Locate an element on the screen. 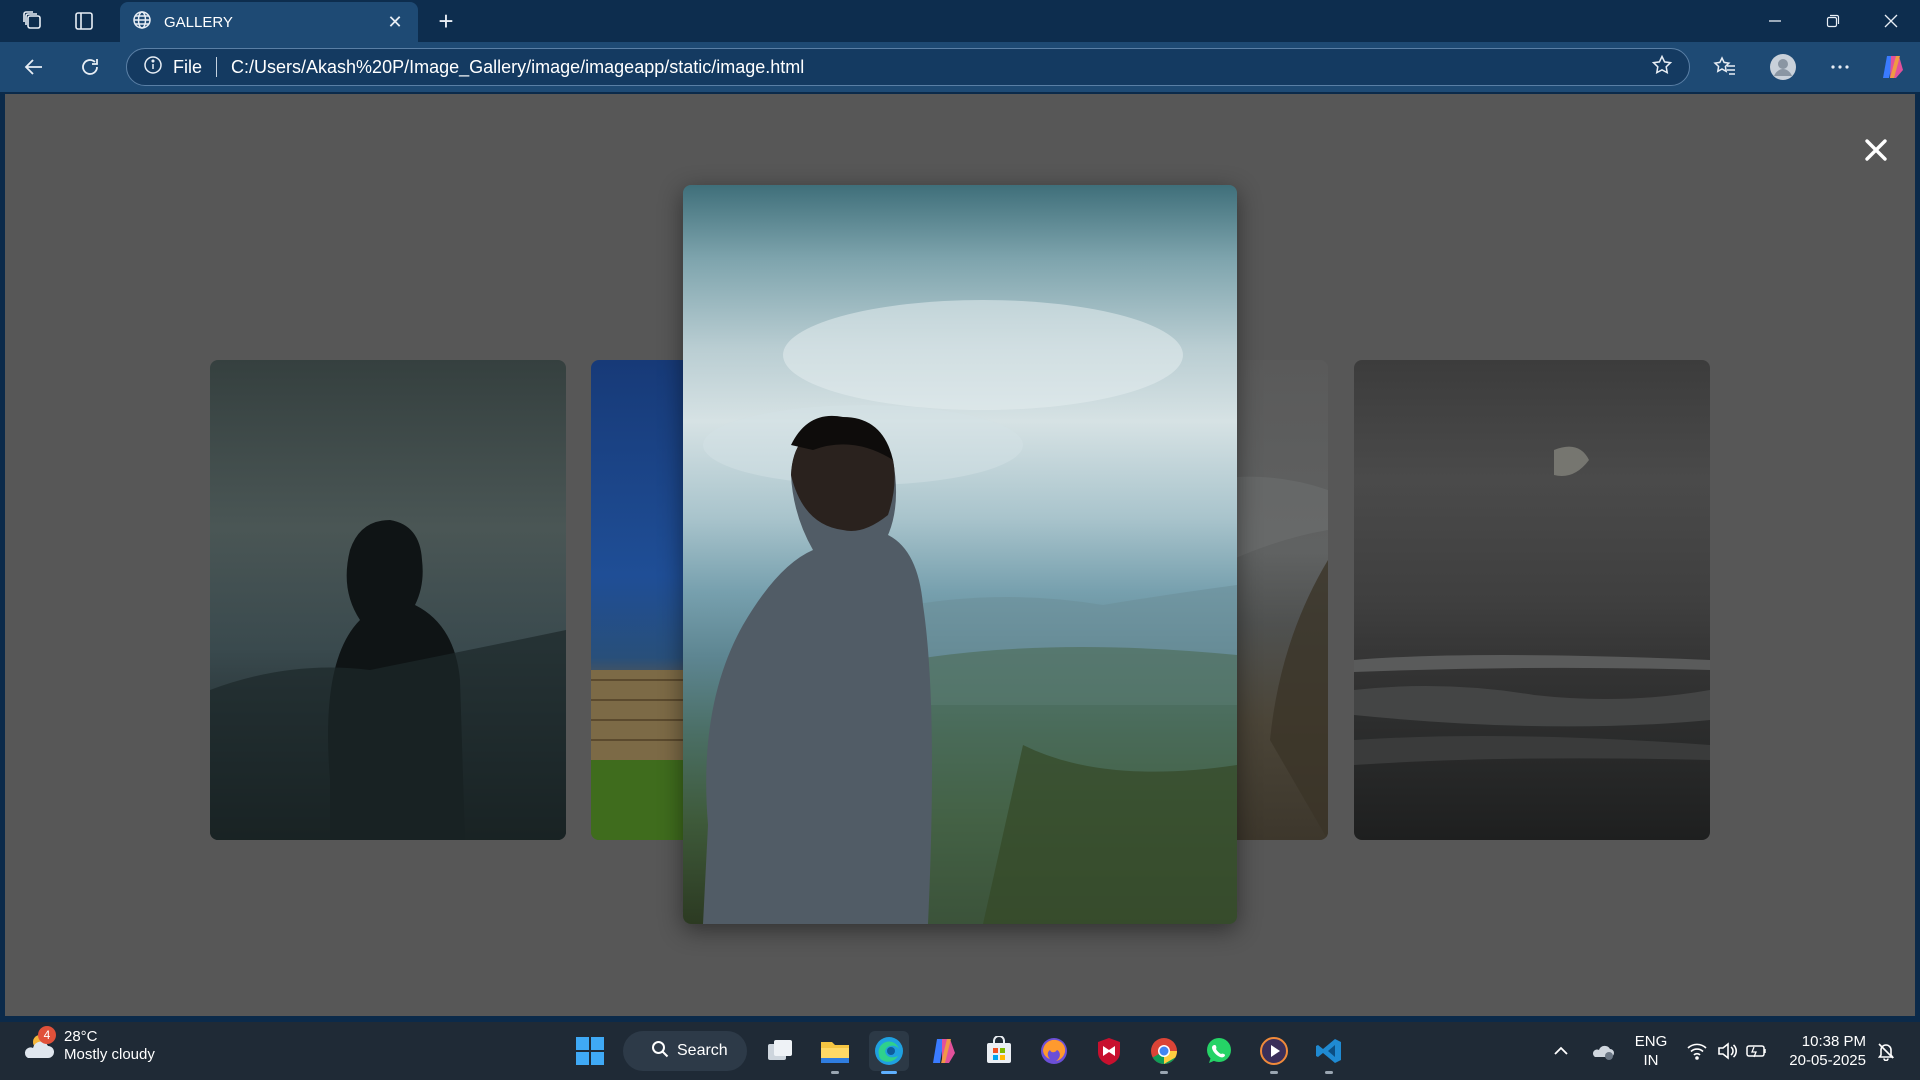  media-player-icon is located at coordinates (1274, 1052).